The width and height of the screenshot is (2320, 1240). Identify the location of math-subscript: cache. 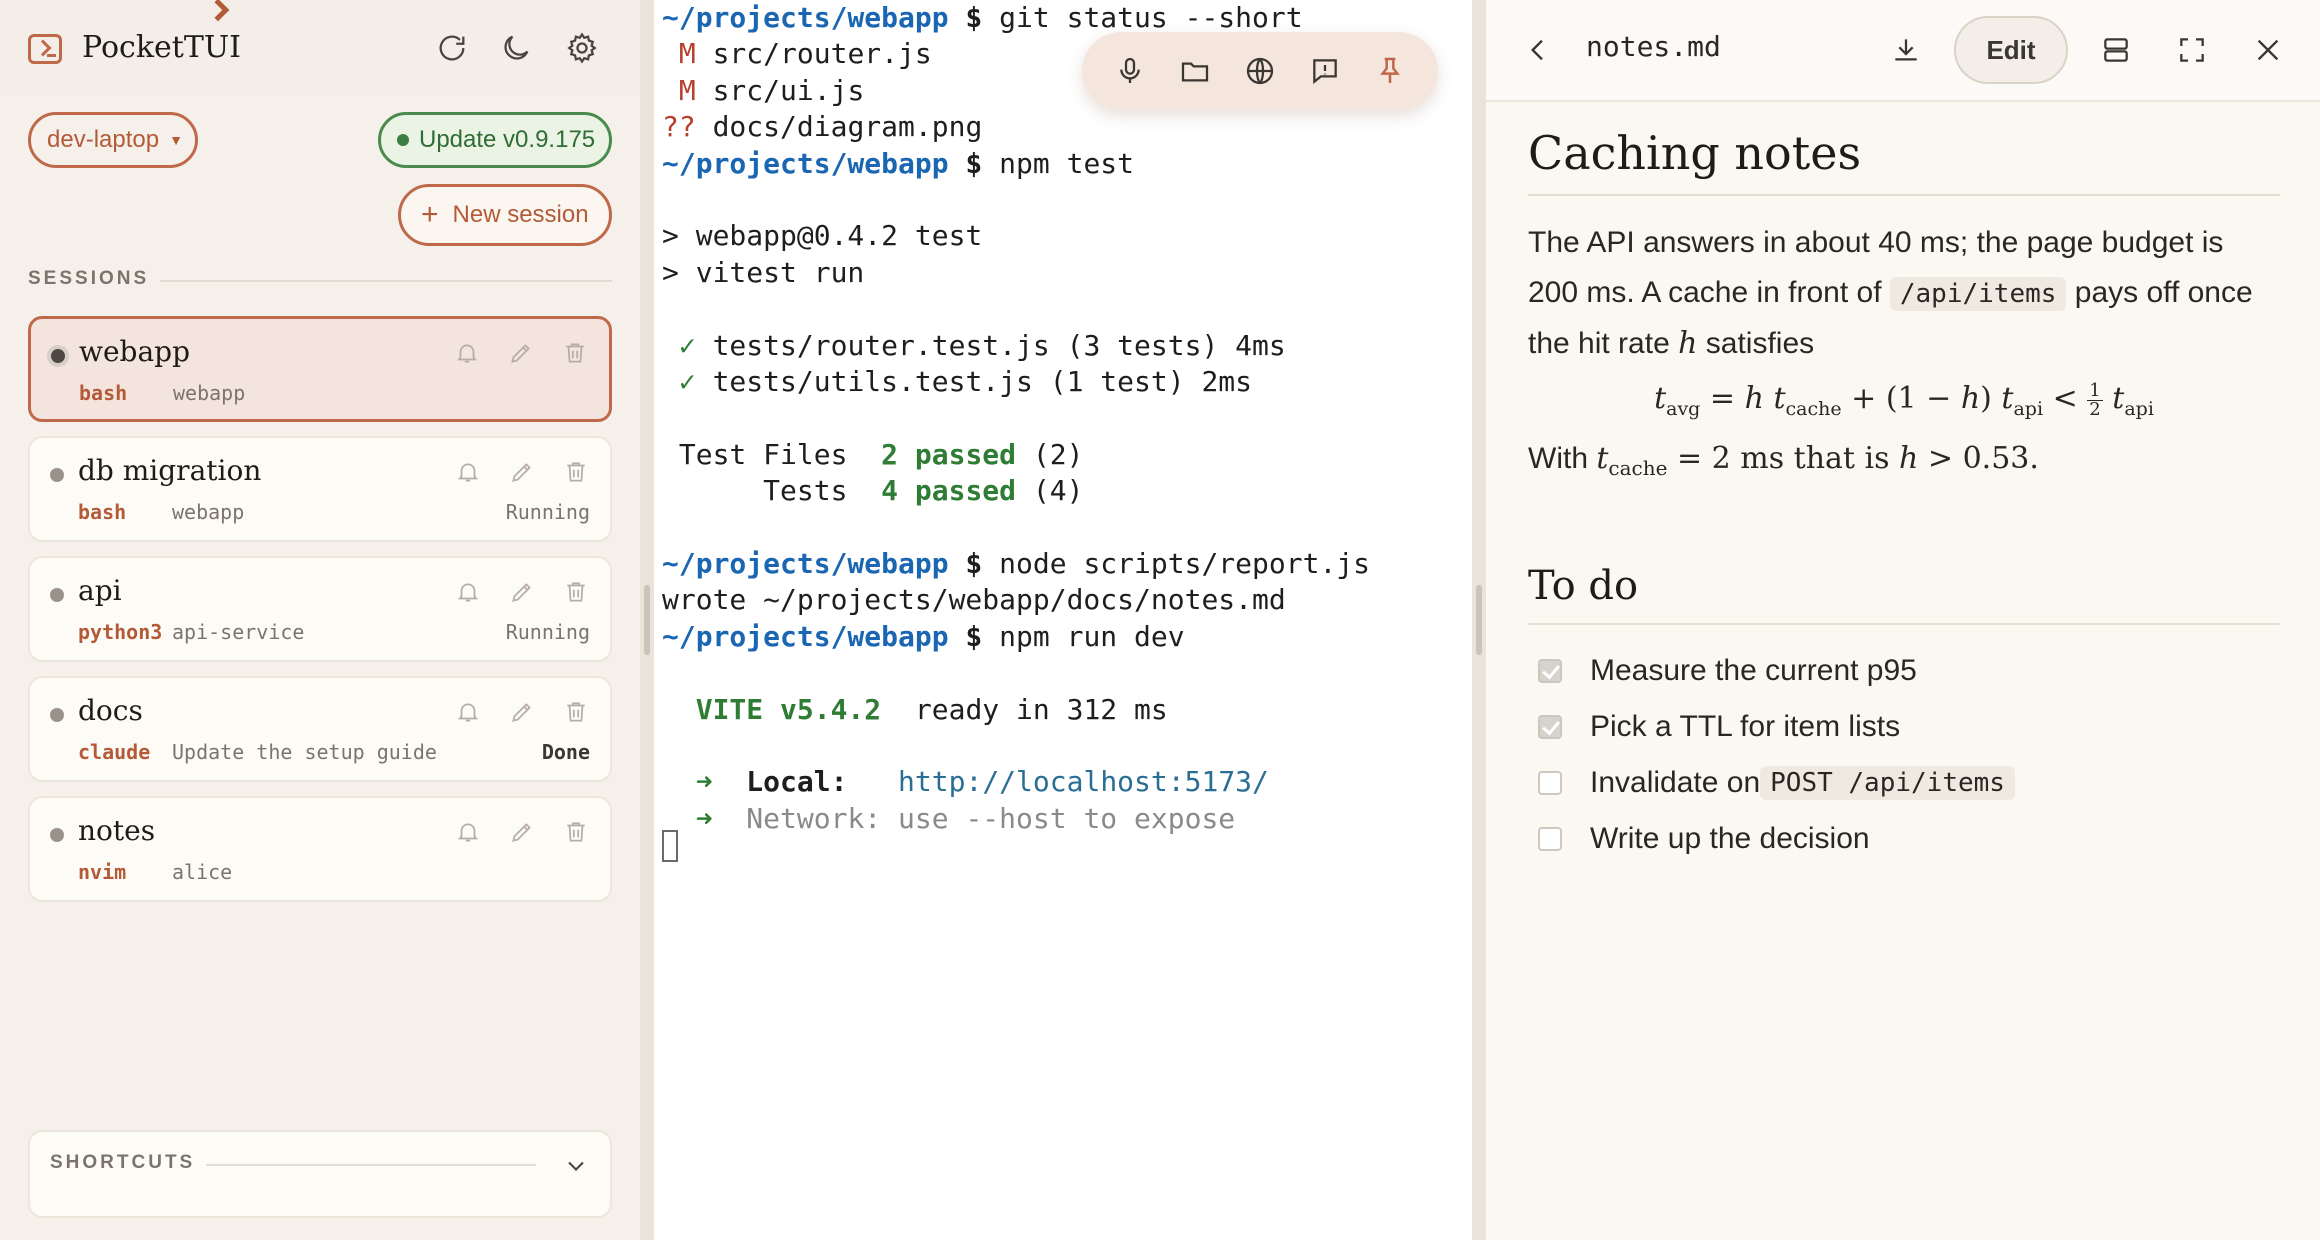
(1813, 409).